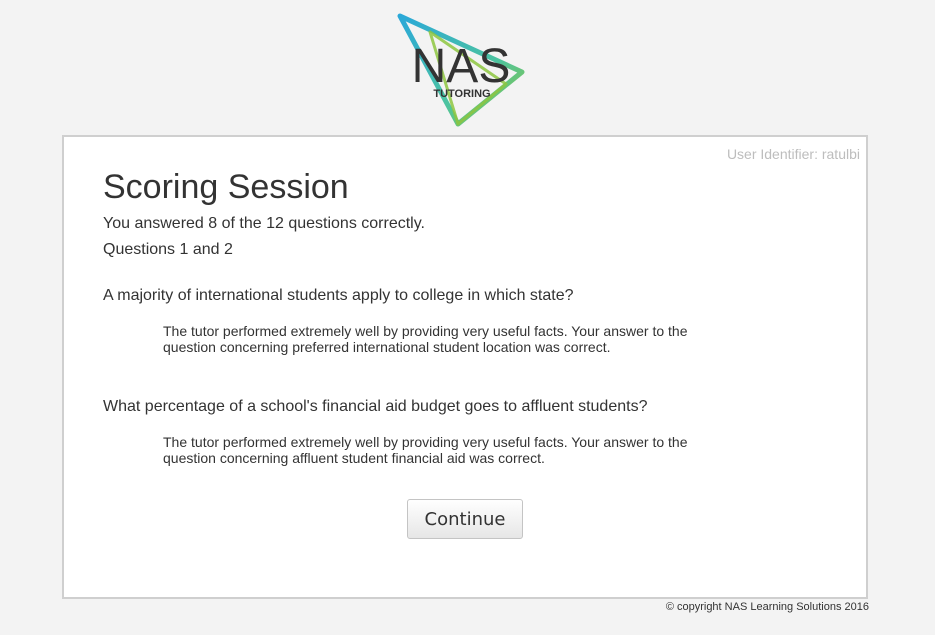  What do you see at coordinates (465, 519) in the screenshot?
I see `continue-button: Continue` at bounding box center [465, 519].